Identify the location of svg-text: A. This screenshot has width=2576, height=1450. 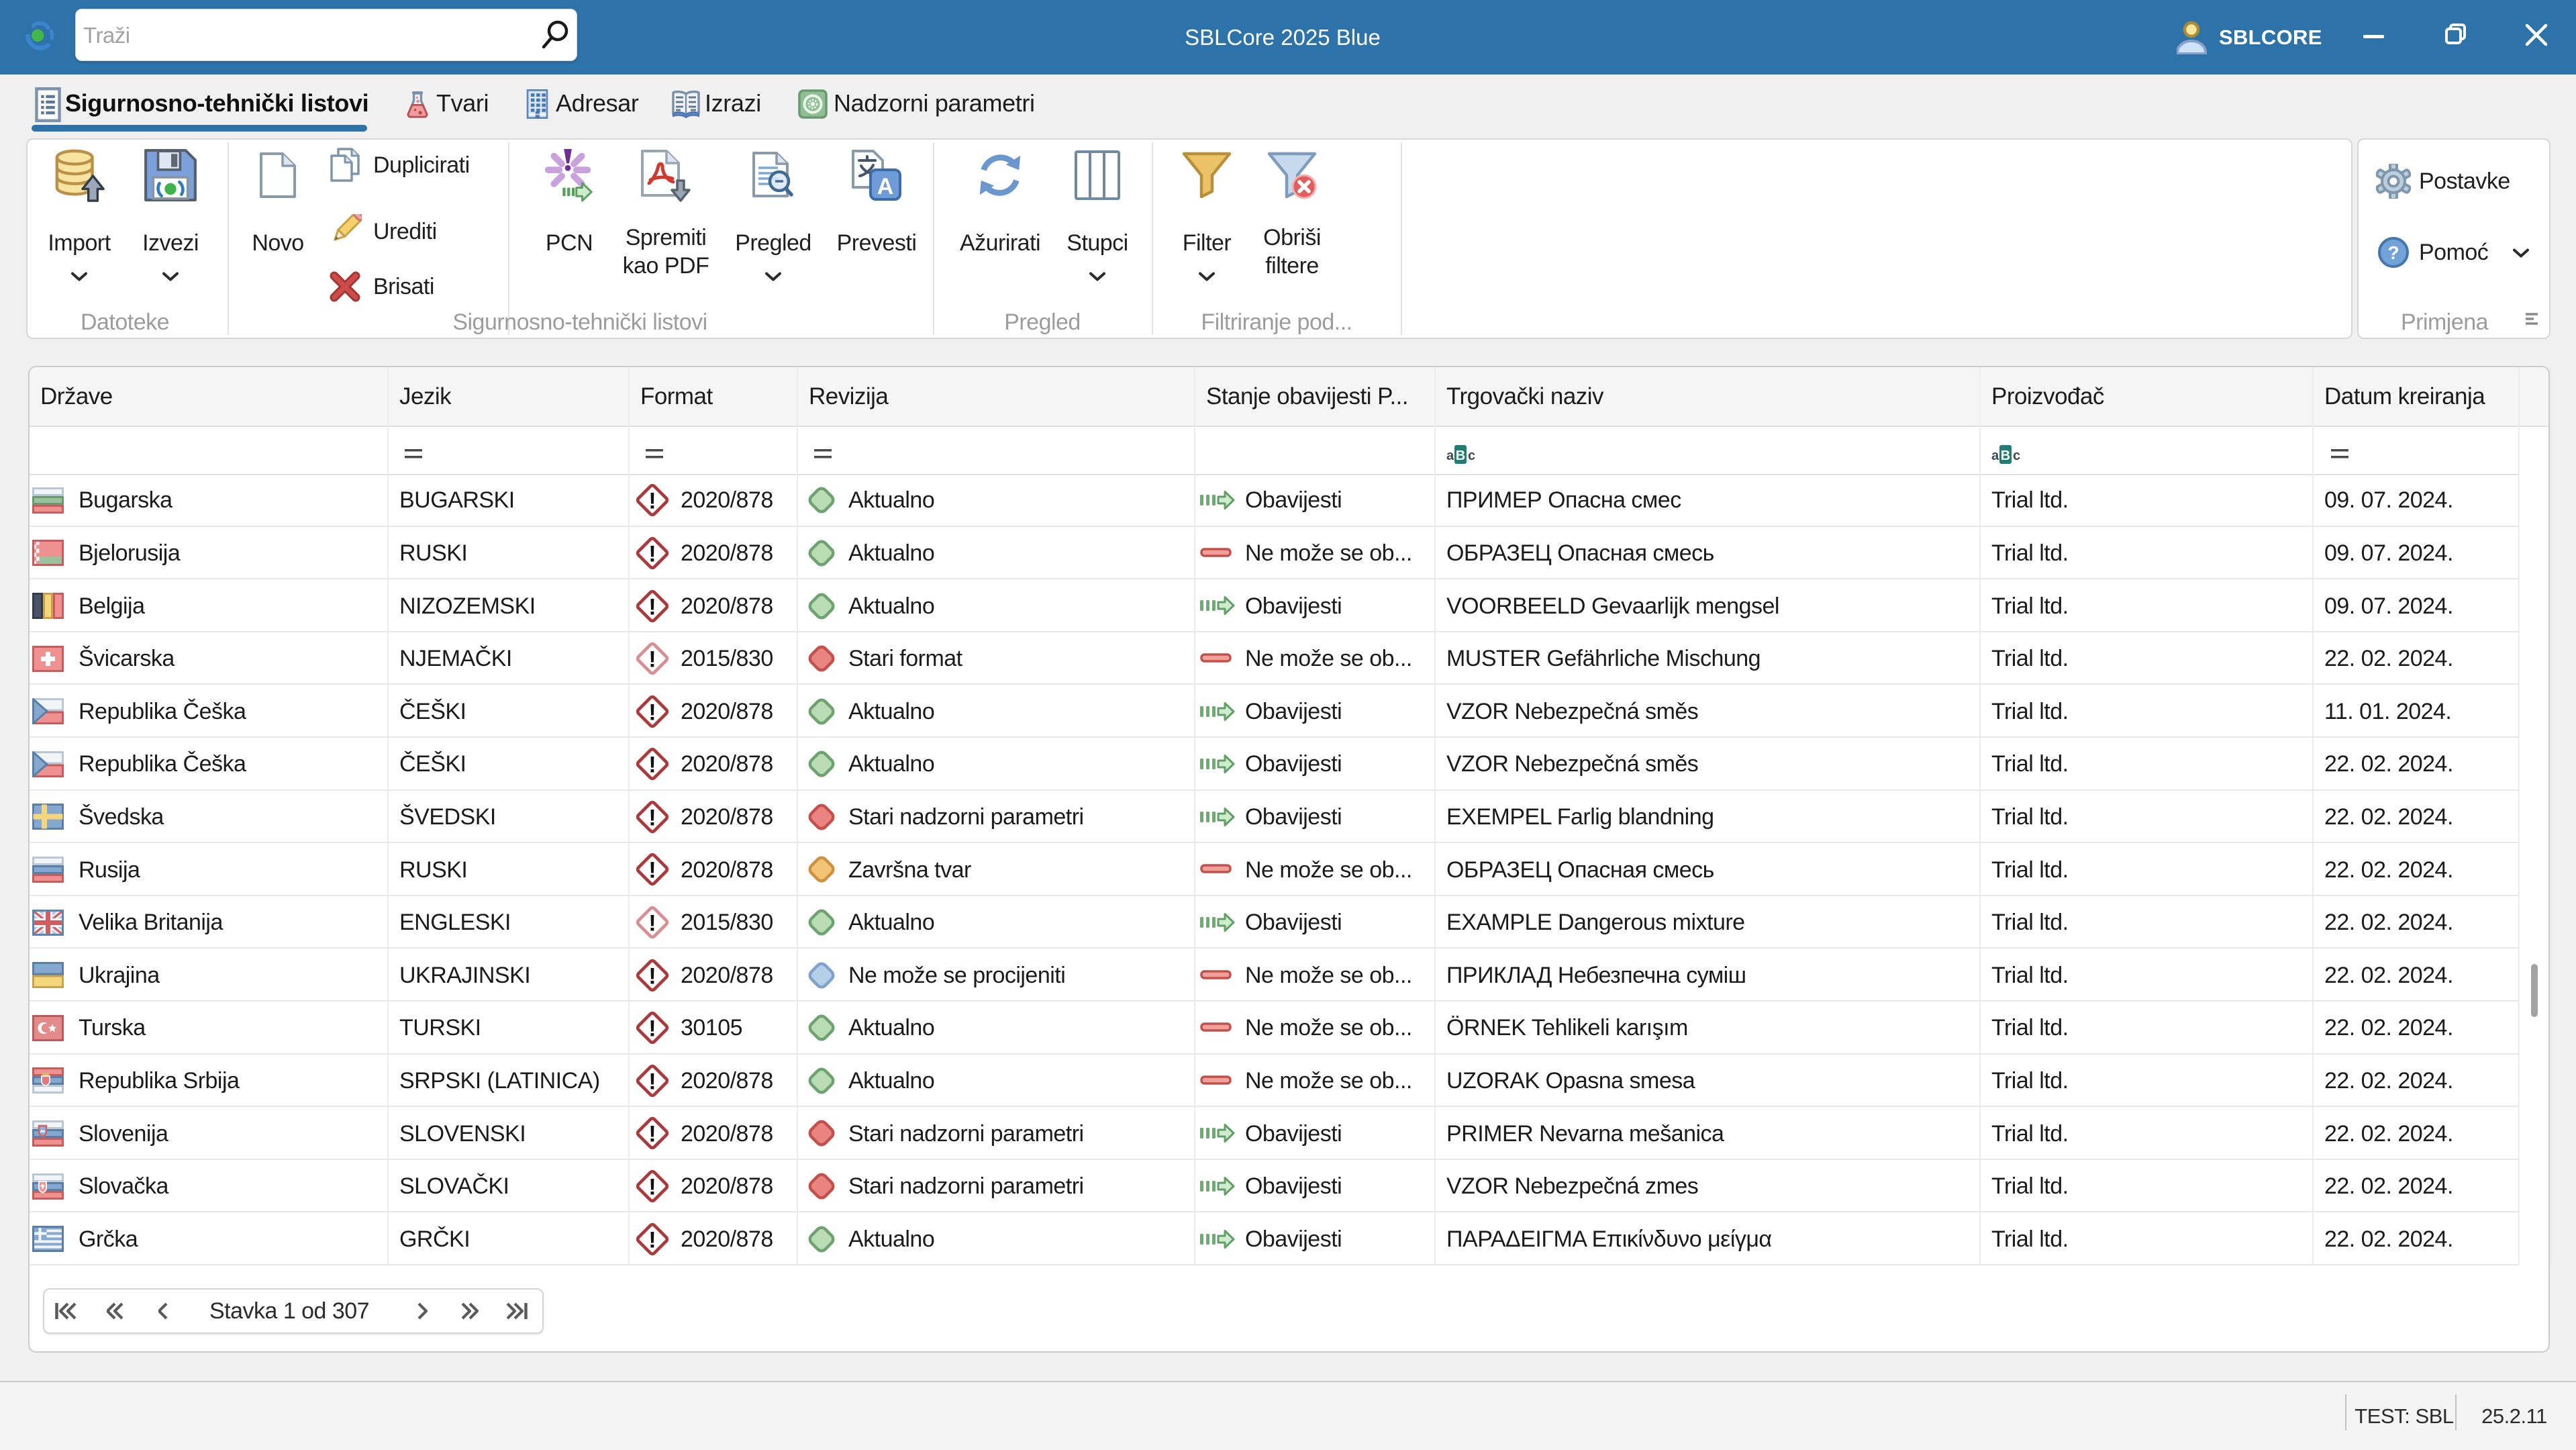
(885, 186).